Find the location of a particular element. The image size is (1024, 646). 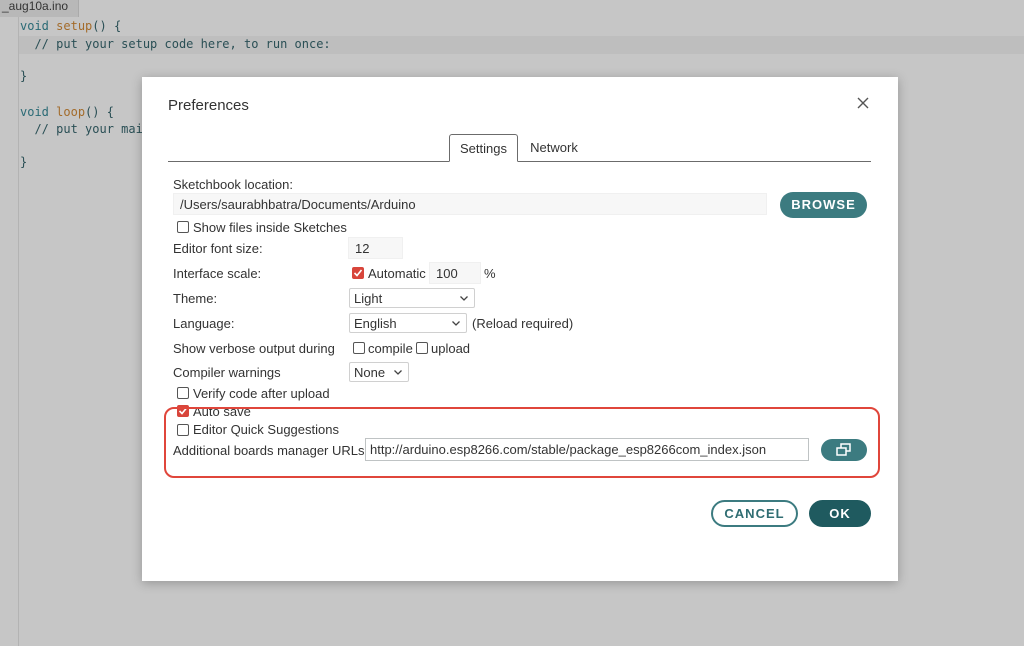

verbose-upload-checkbox is located at coordinates (422, 348).